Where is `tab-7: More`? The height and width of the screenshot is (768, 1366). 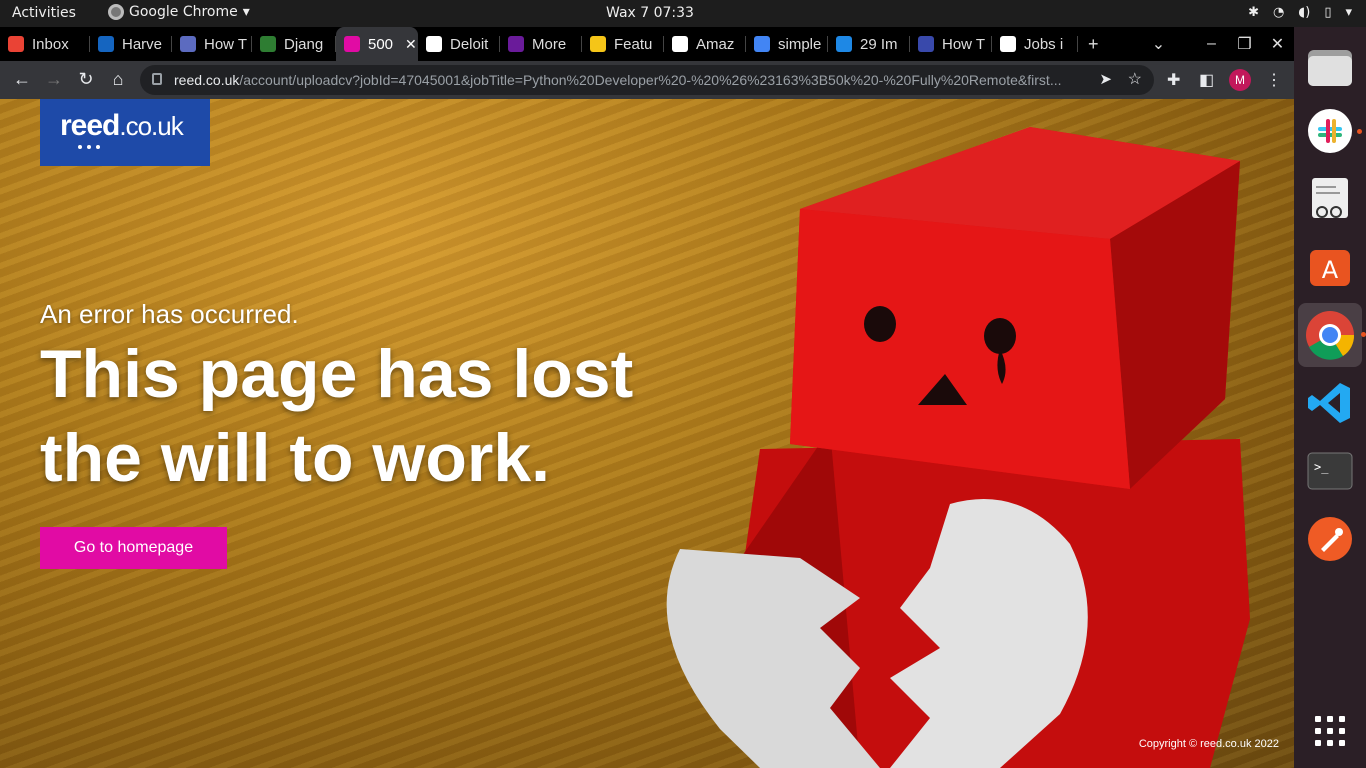
tab-7: More is located at coordinates (541, 44).